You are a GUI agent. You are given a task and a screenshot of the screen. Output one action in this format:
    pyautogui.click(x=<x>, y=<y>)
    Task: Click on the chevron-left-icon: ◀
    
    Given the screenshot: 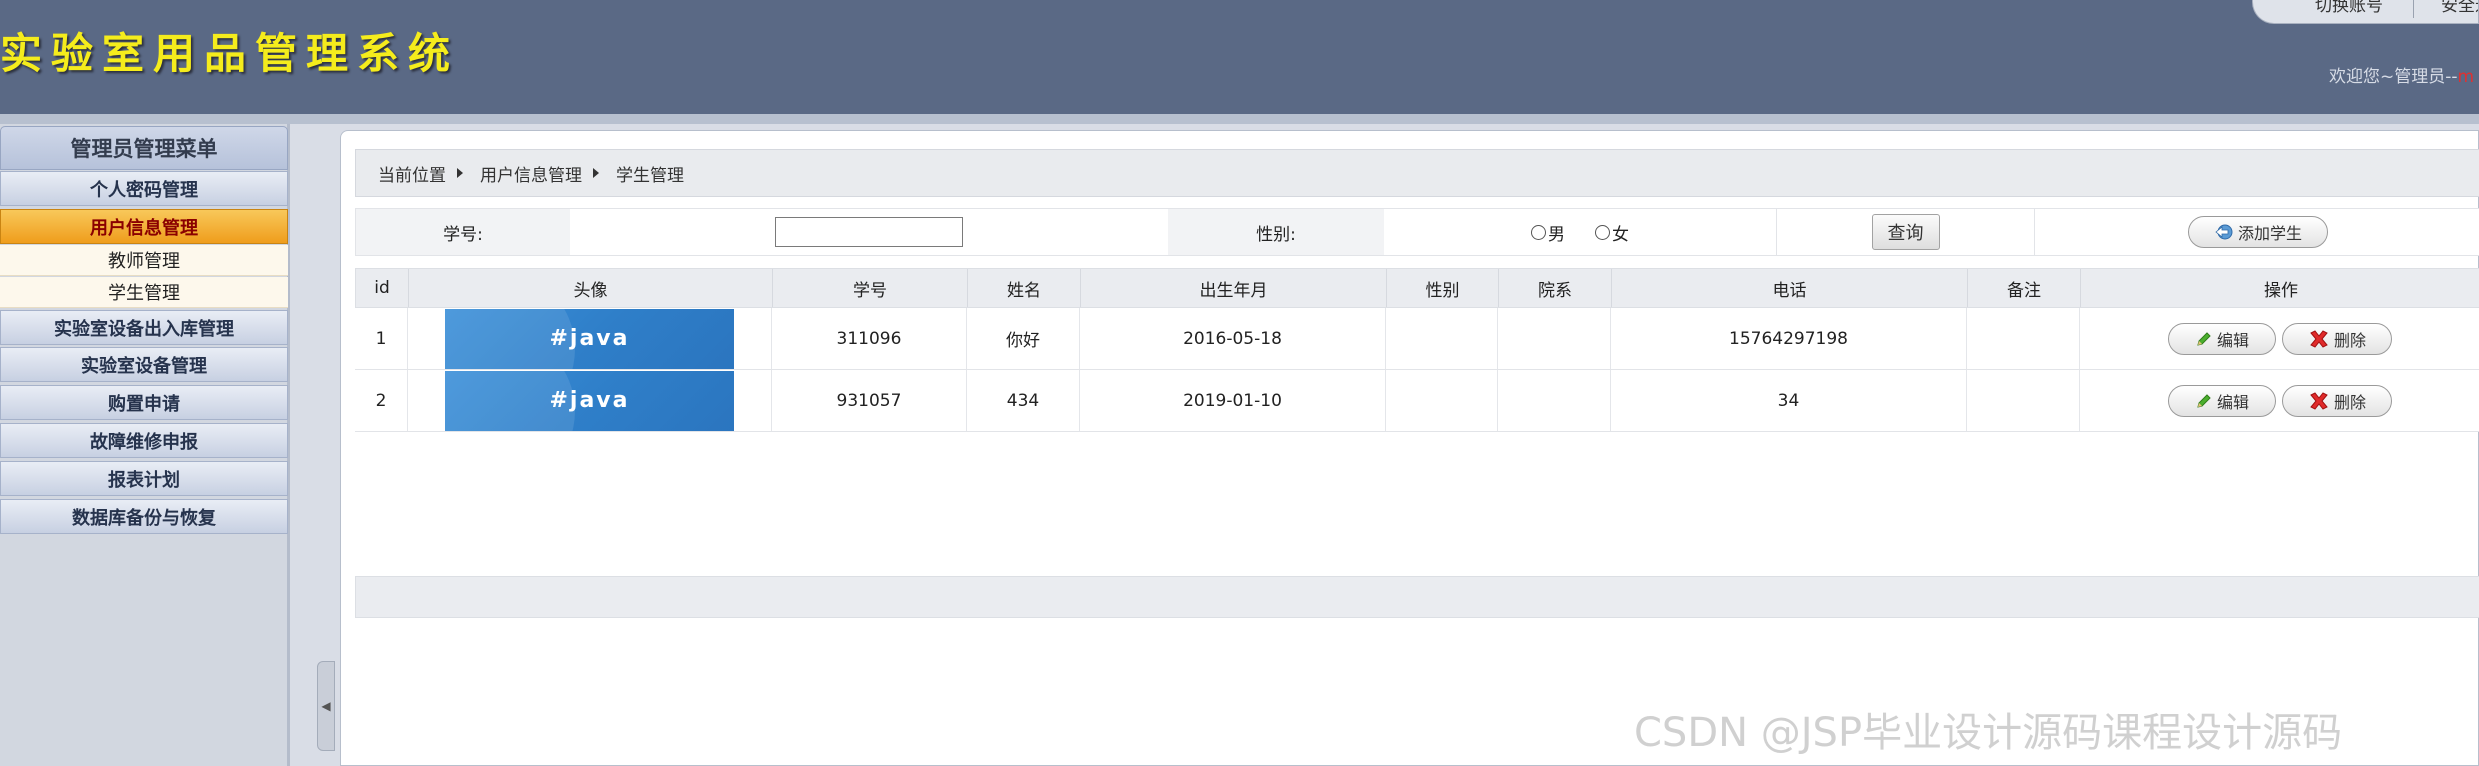 What is the action you would take?
    pyautogui.click(x=326, y=706)
    